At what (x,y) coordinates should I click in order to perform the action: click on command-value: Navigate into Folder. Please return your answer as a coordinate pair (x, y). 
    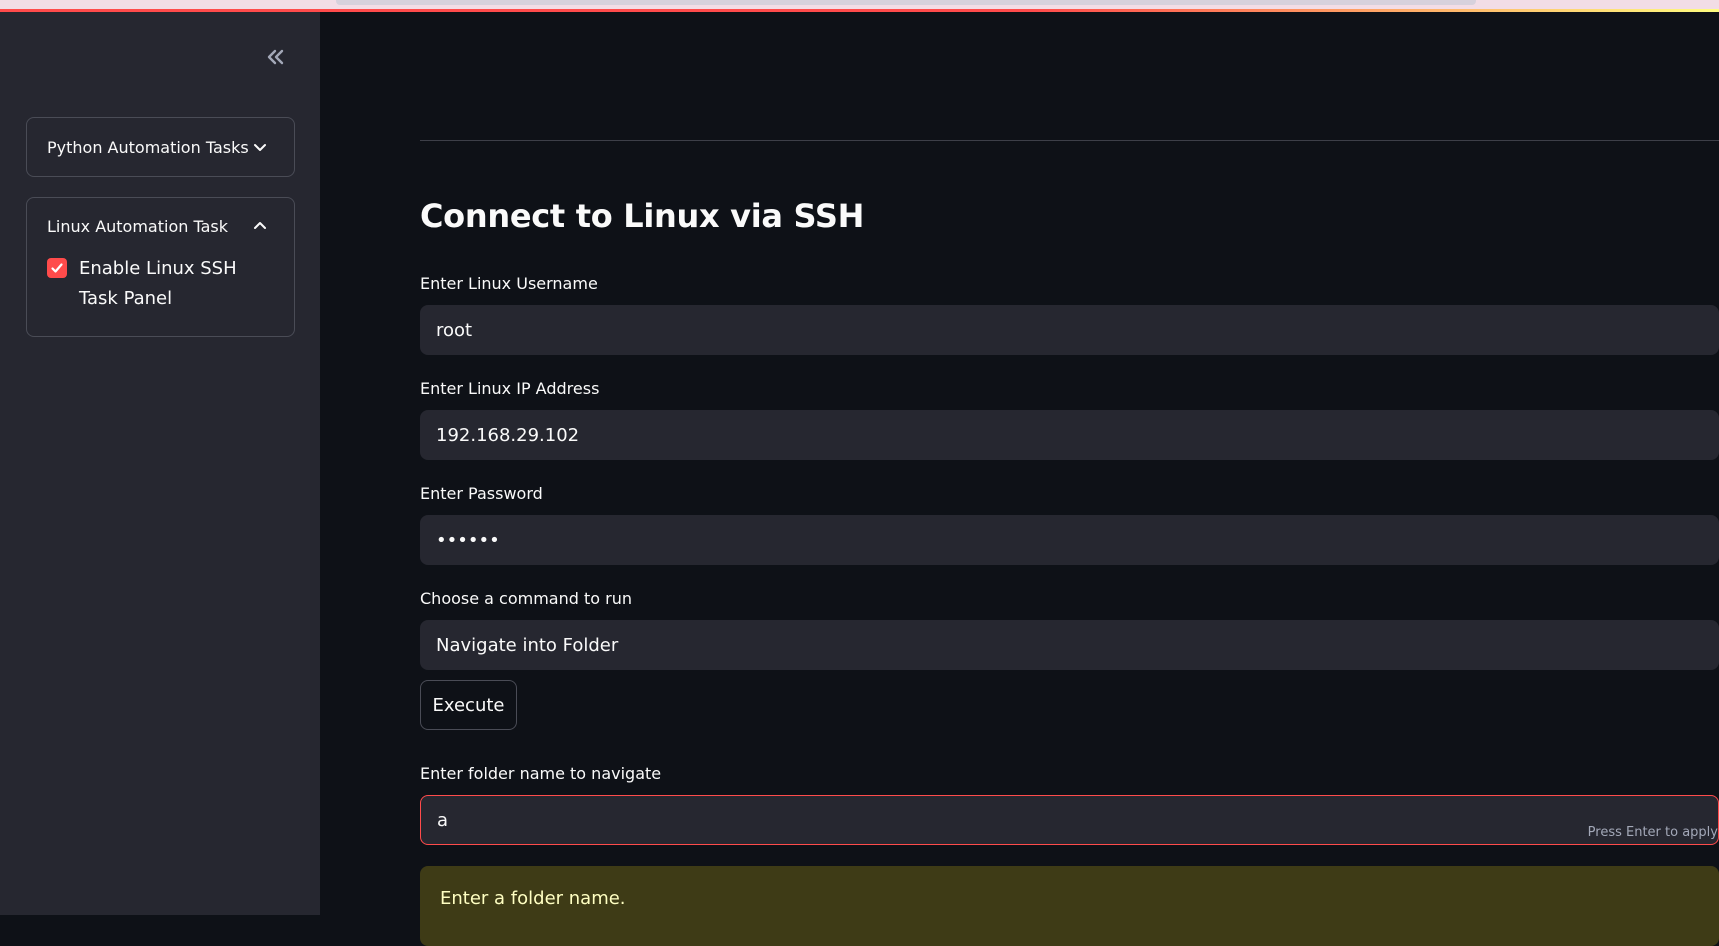
    Looking at the image, I should click on (527, 645).